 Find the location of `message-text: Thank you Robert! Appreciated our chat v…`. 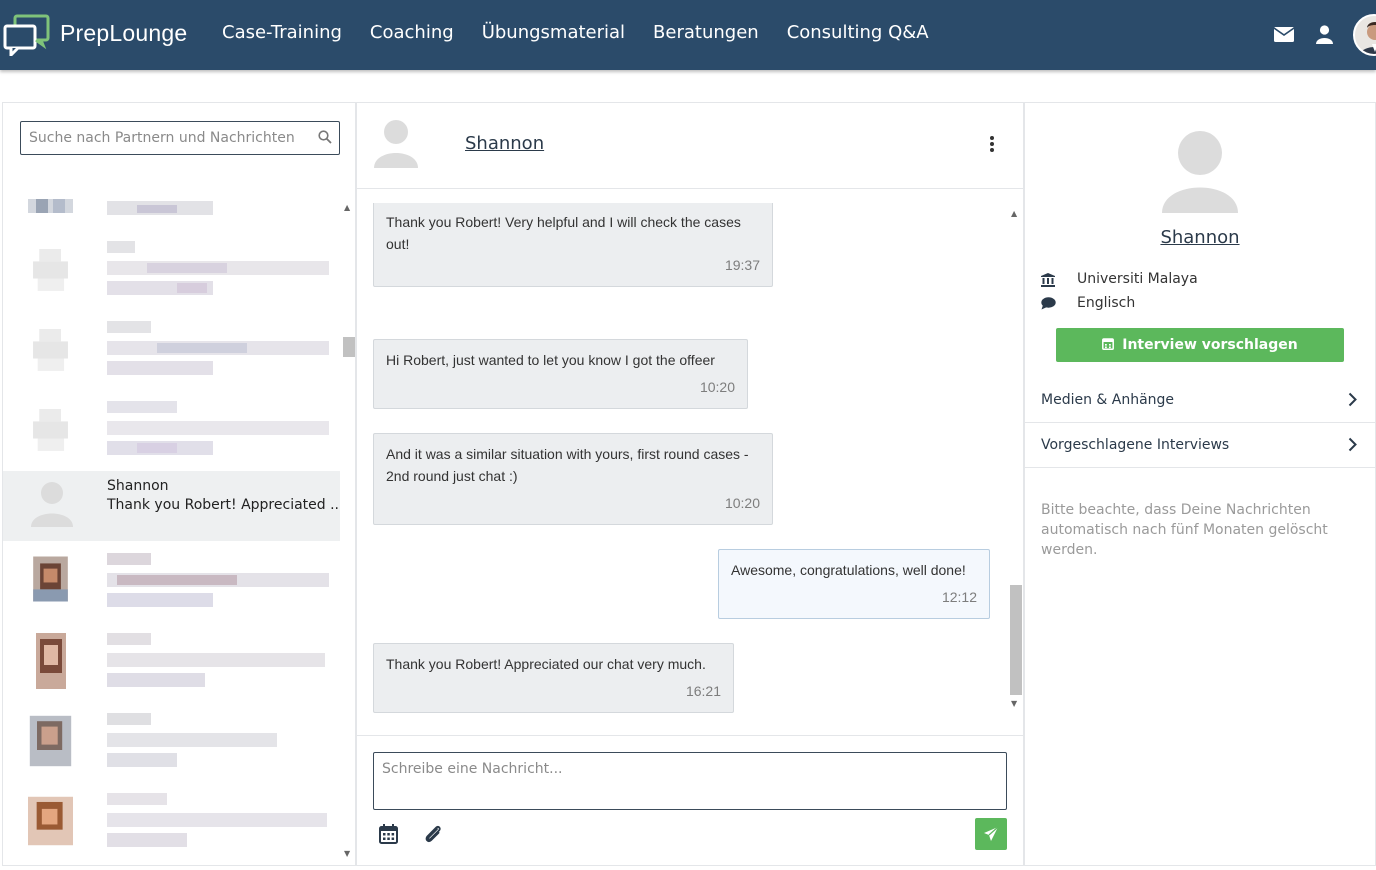

message-text: Thank you Robert! Appreciated our chat v… is located at coordinates (546, 664).